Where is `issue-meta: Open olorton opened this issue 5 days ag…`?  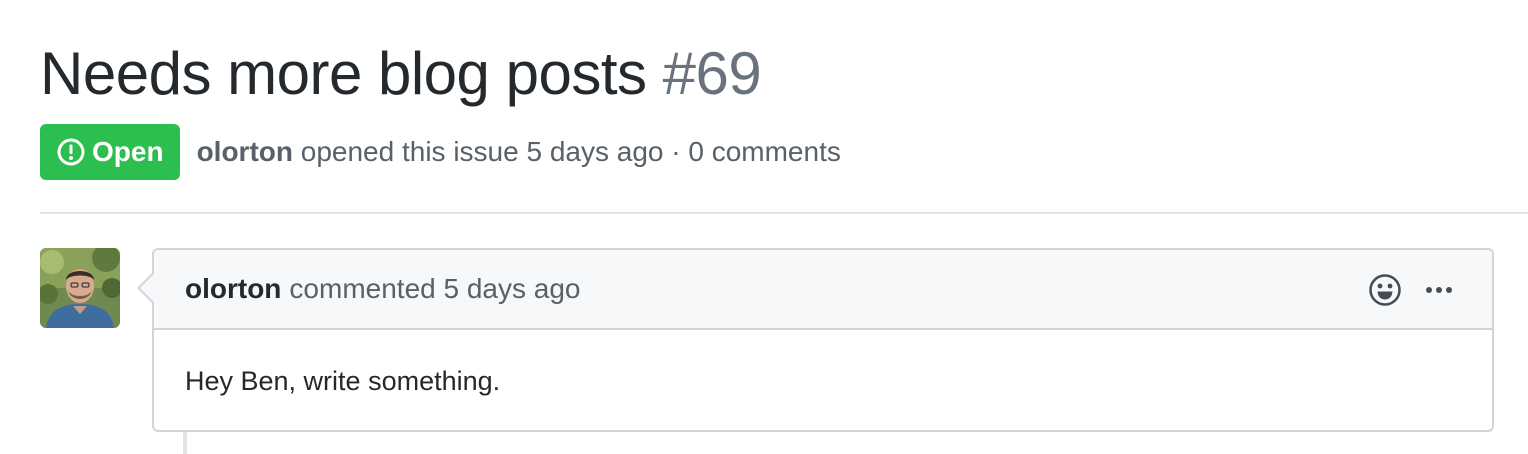
issue-meta: Open olorton opened this issue 5 days ag… is located at coordinates (440, 152).